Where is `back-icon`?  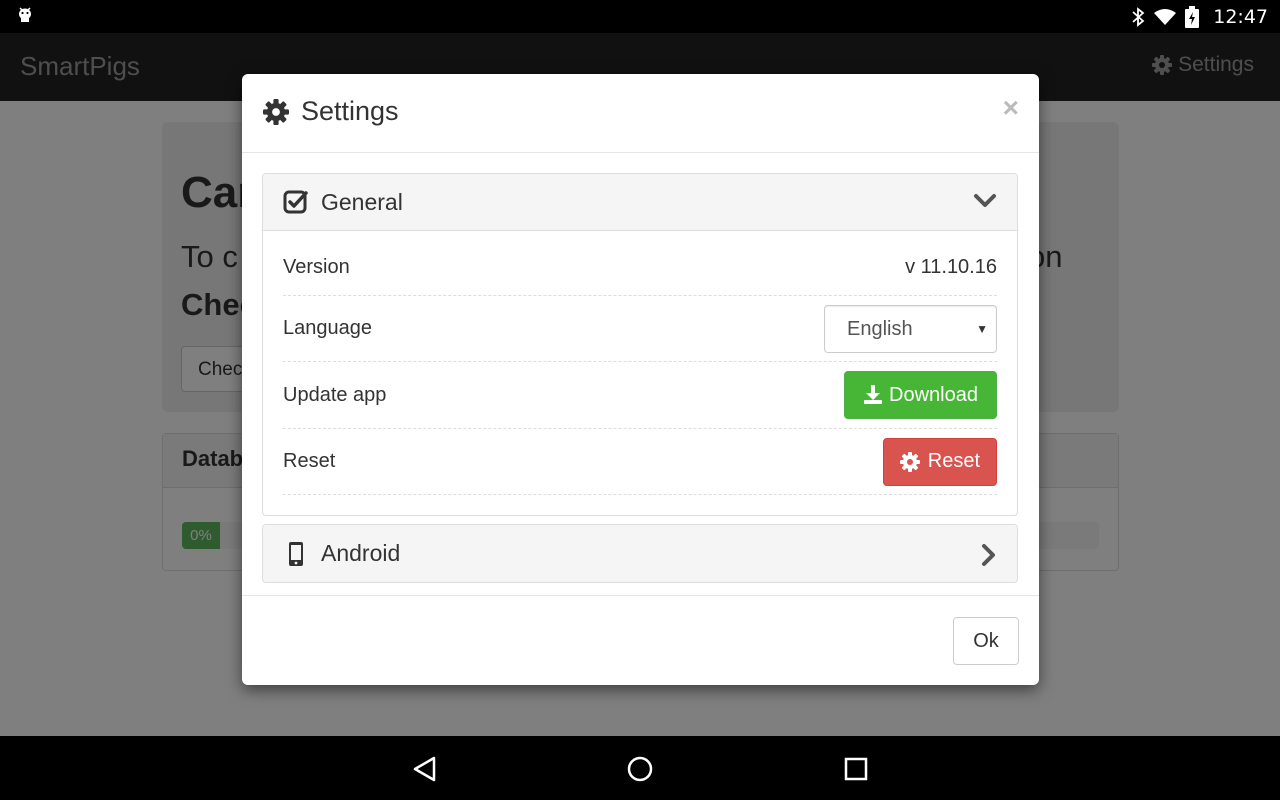
back-icon is located at coordinates (425, 769).